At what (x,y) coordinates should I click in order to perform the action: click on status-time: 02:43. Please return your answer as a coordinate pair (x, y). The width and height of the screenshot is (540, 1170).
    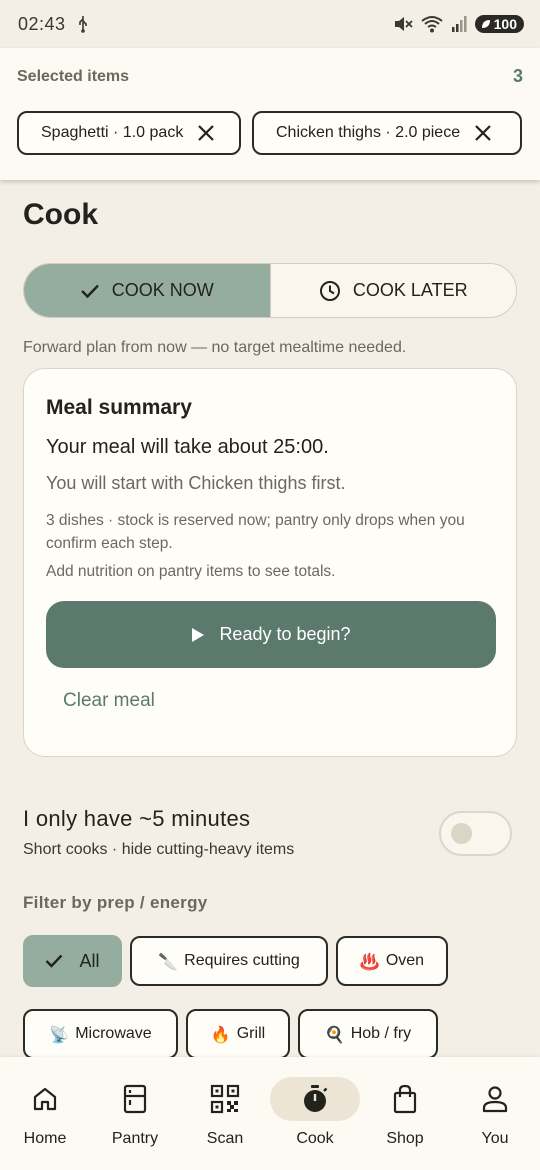
    Looking at the image, I should click on (42, 23).